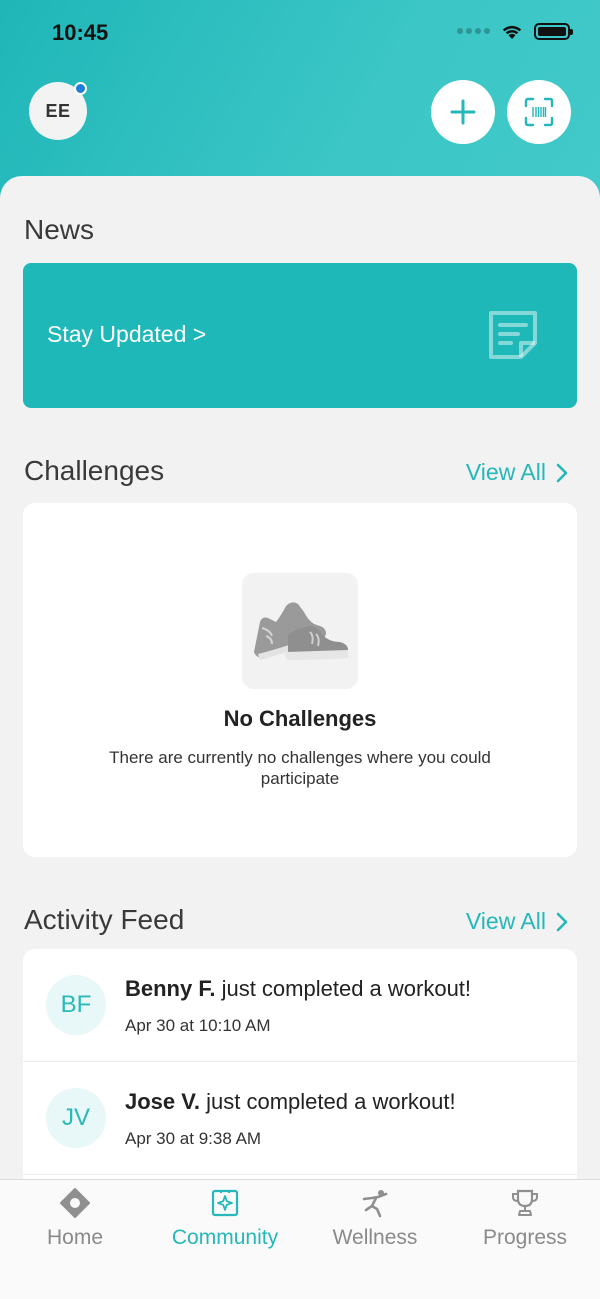  What do you see at coordinates (80, 32) in the screenshot?
I see `status-time: 10:45` at bounding box center [80, 32].